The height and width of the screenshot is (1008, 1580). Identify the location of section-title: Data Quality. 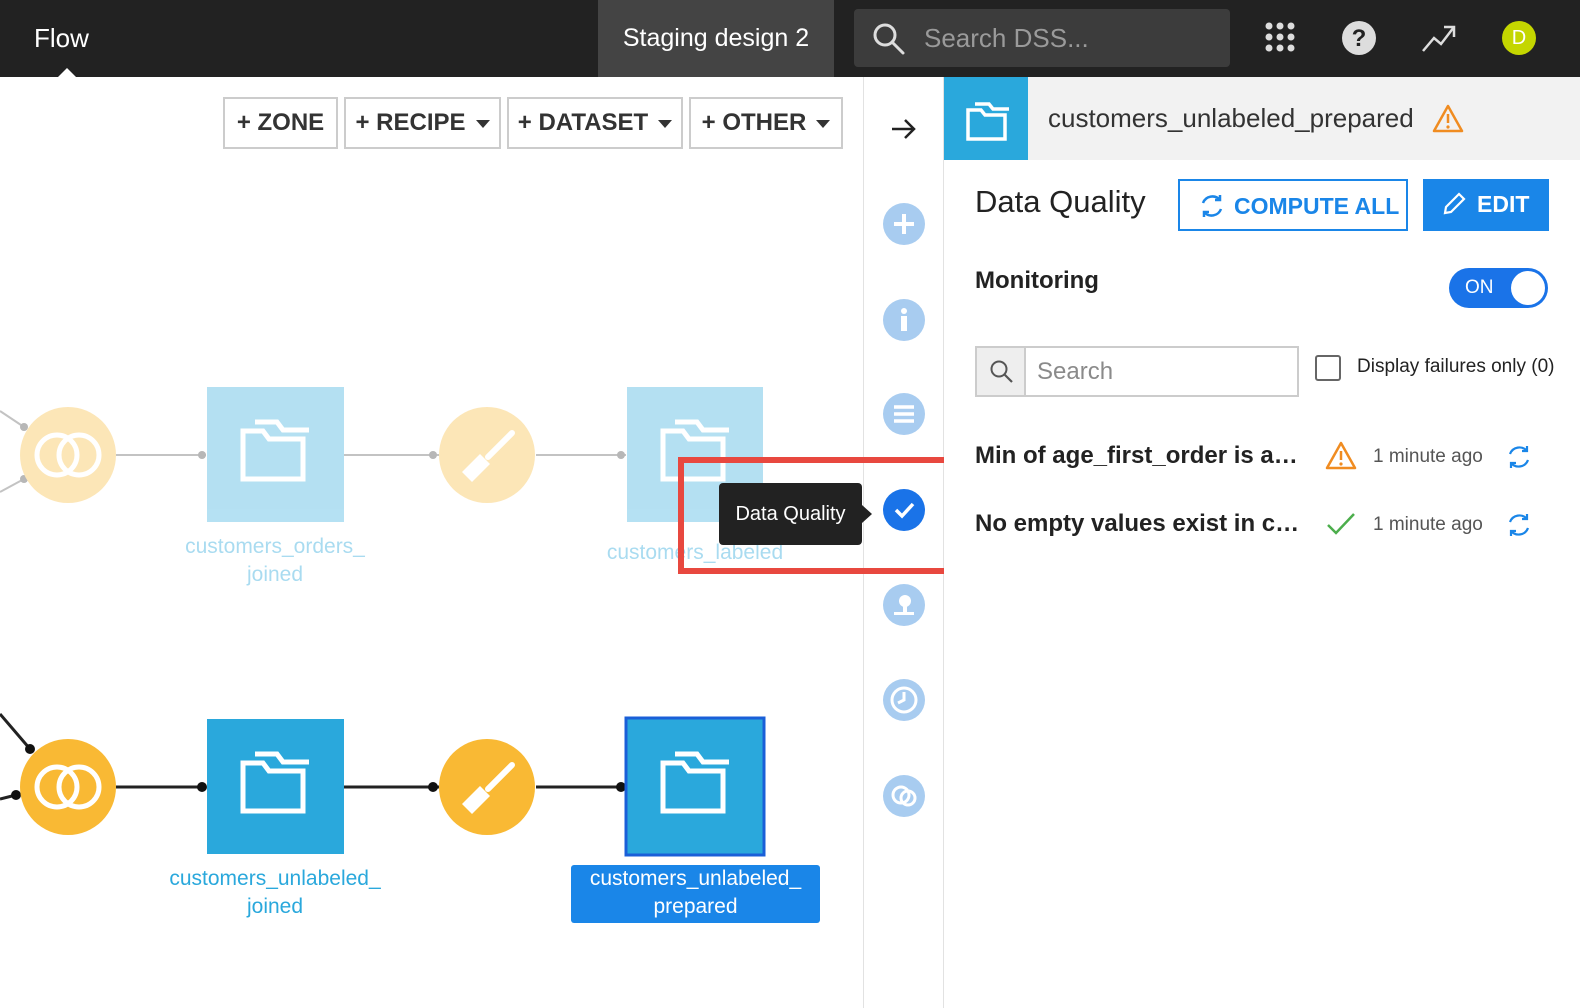
(1060, 201).